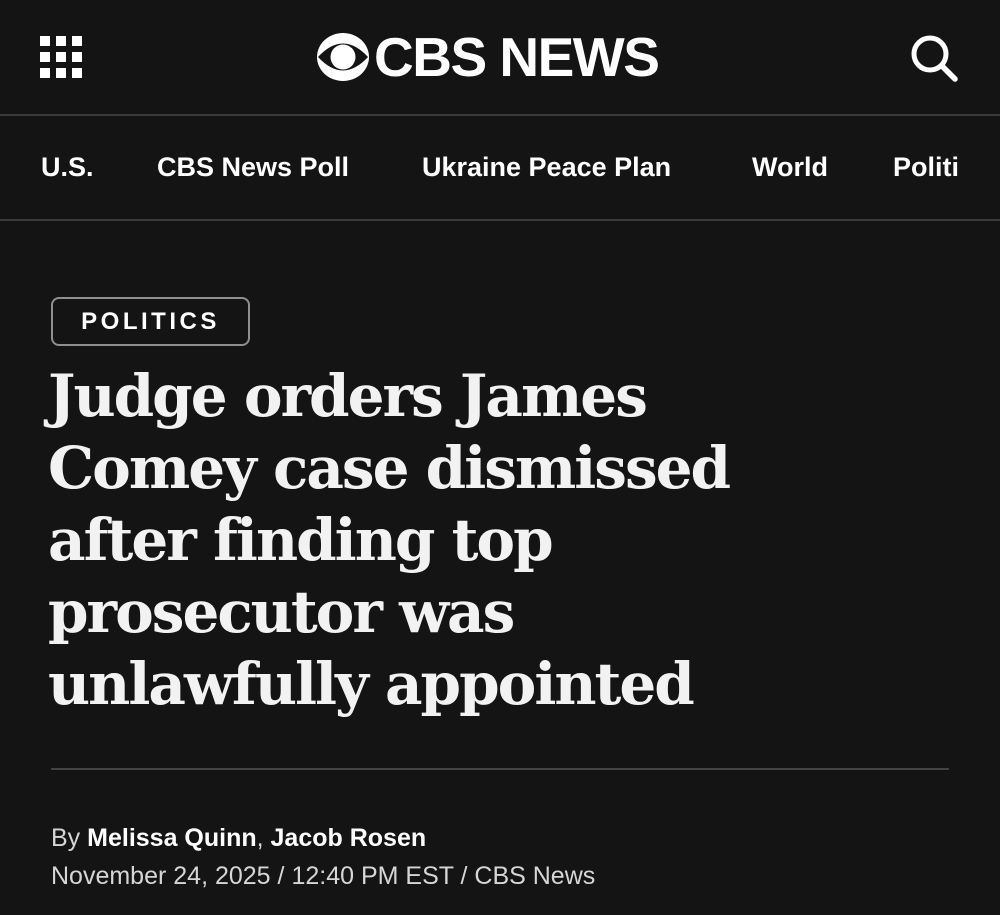 The image size is (1000, 915). What do you see at coordinates (535, 876) in the screenshot?
I see `source-name: CBS News` at bounding box center [535, 876].